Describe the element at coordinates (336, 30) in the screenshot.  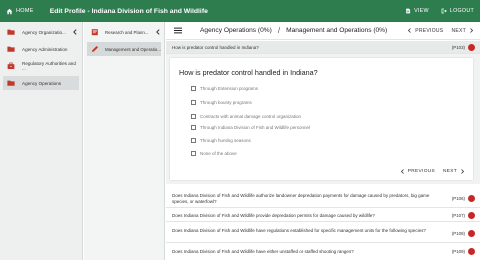
I see `breadcrumb-subsection: Management and Operations (0%)` at that location.